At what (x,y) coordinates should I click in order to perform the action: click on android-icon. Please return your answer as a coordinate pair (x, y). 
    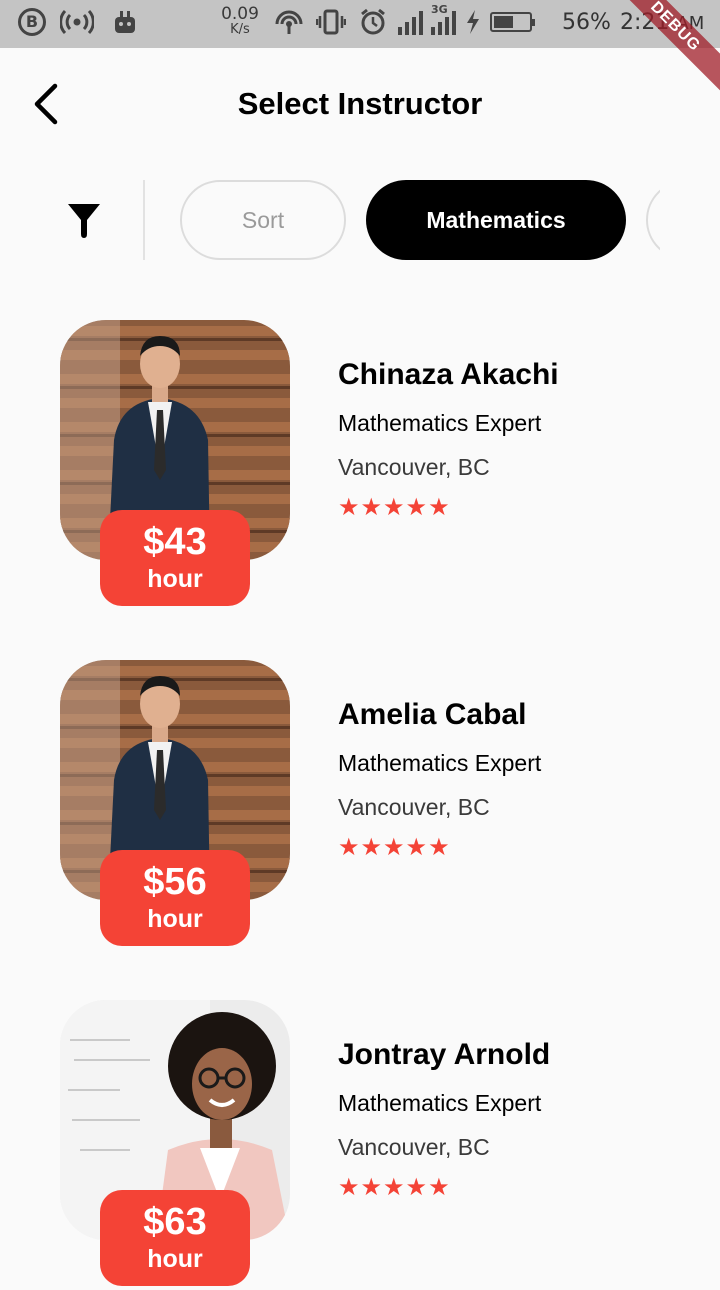
    Looking at the image, I should click on (125, 22).